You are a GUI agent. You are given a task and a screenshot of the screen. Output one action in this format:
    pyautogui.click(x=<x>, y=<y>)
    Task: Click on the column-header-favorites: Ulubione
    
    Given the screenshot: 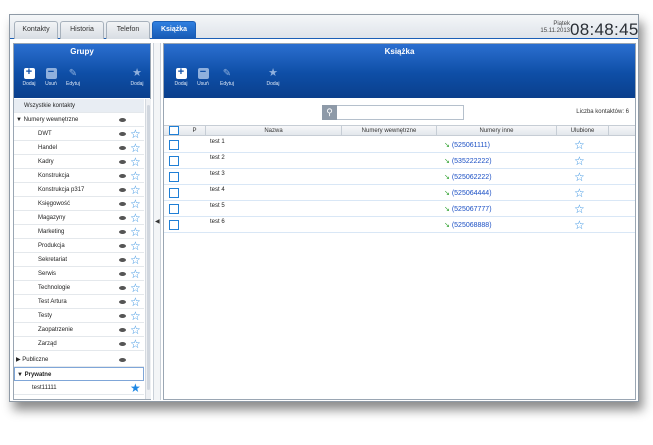 What is the action you would take?
    pyautogui.click(x=583, y=131)
    